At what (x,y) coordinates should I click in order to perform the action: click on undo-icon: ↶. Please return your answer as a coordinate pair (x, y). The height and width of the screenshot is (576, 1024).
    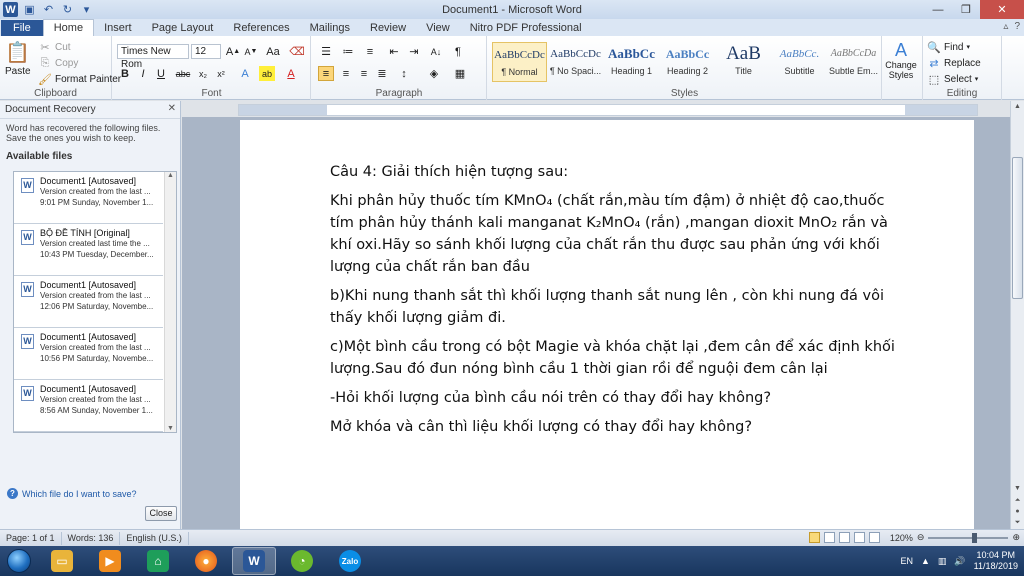
    Looking at the image, I should click on (48, 9).